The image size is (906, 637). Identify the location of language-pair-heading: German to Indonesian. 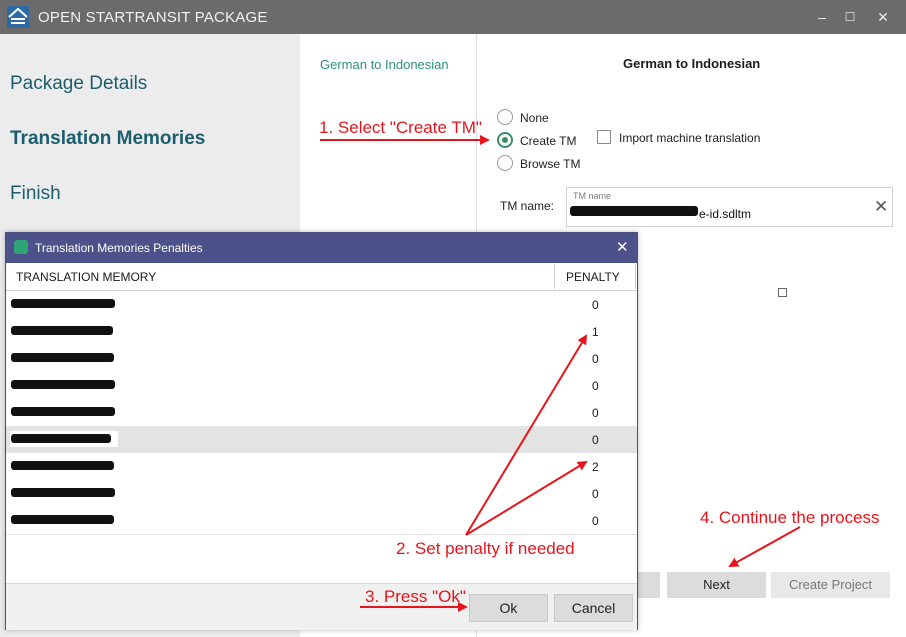
(692, 63).